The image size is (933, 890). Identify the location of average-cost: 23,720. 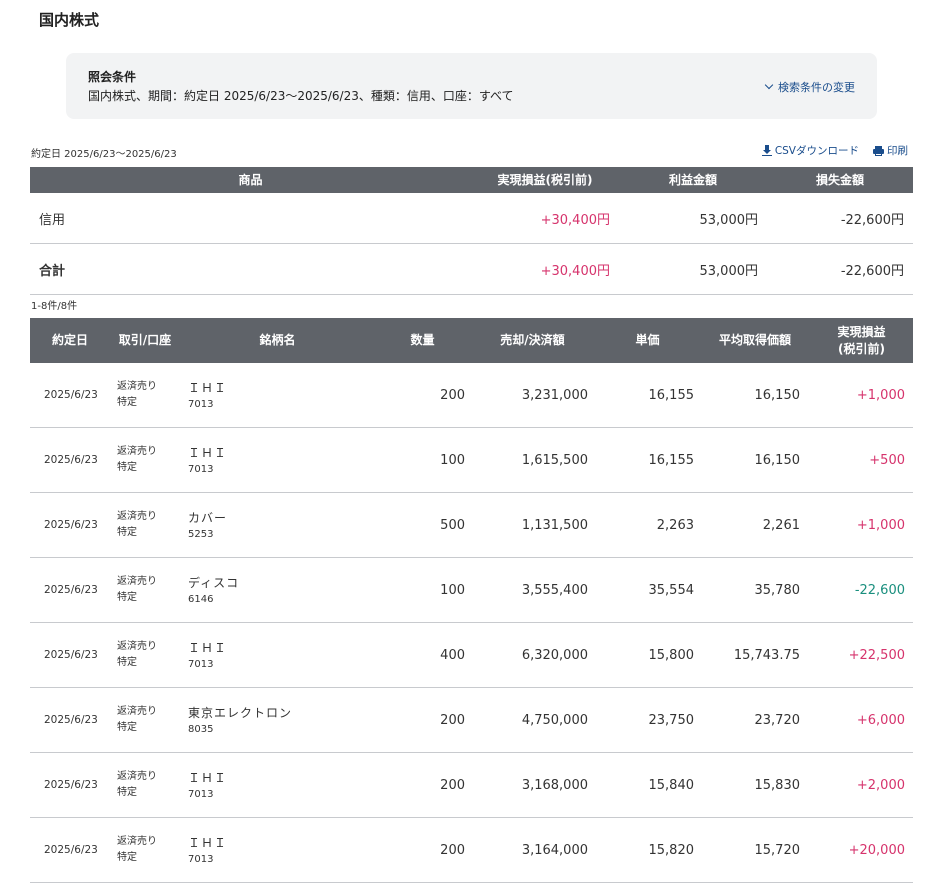
(777, 720).